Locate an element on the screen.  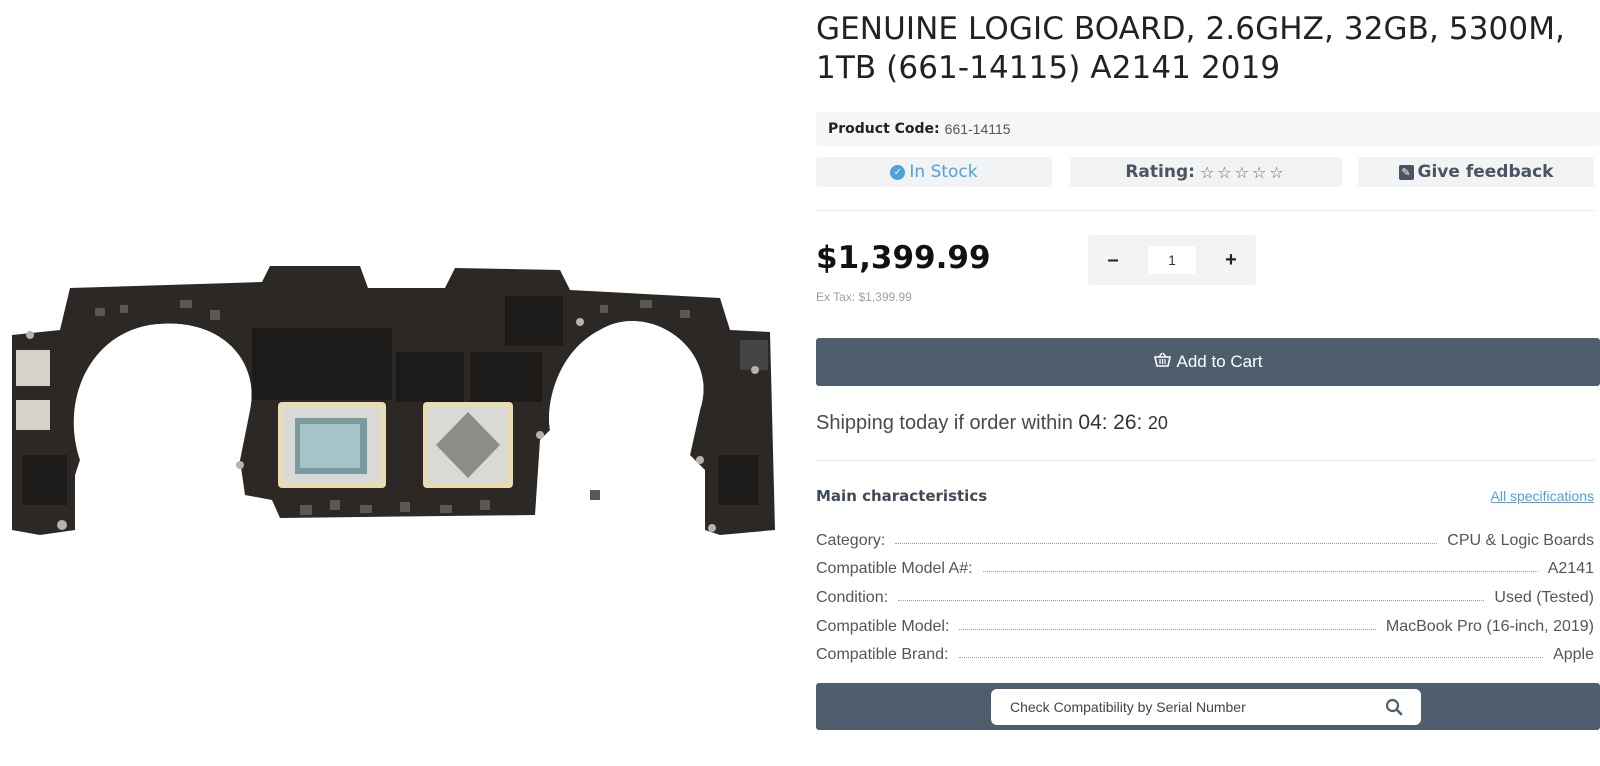
rating-label: Rating: is located at coordinates (1160, 172).